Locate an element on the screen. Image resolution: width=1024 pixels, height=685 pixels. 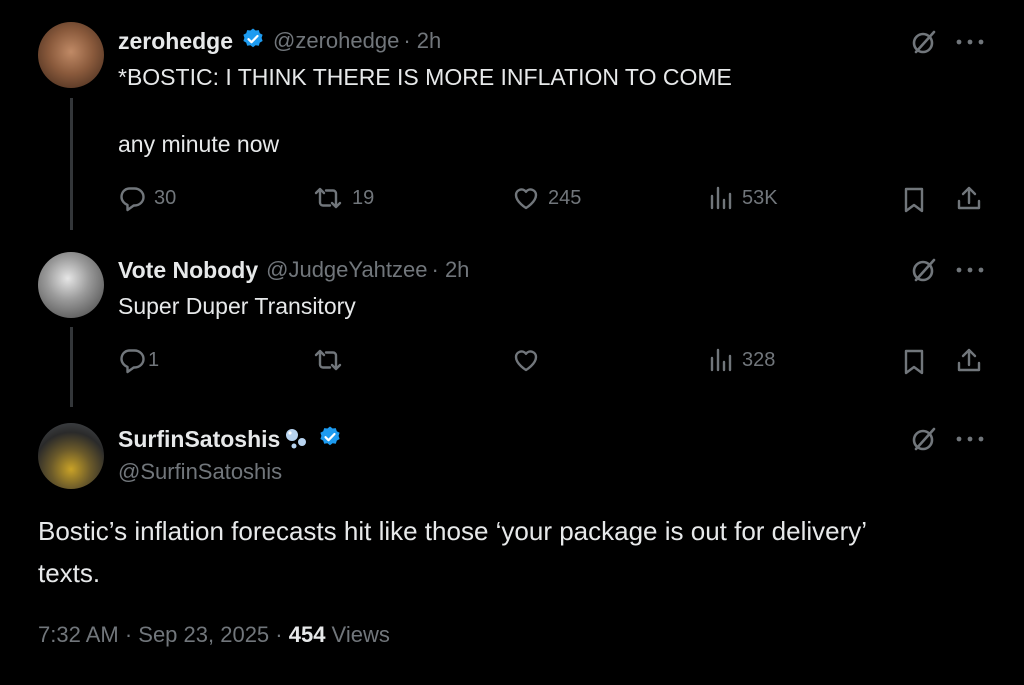
timestamp: 7:32 AM · Sep 23, 2025 · is located at coordinates (163, 634).